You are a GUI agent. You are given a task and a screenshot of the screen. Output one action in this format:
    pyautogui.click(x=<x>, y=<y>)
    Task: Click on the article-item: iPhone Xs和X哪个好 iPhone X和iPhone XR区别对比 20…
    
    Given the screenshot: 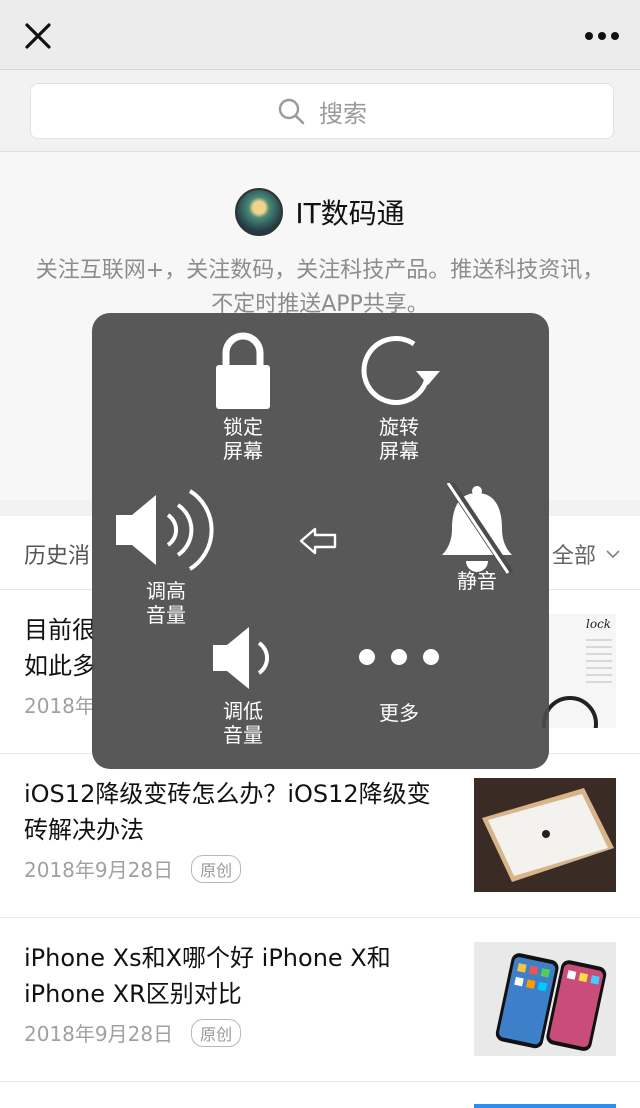 What is the action you would take?
    pyautogui.click(x=320, y=1000)
    